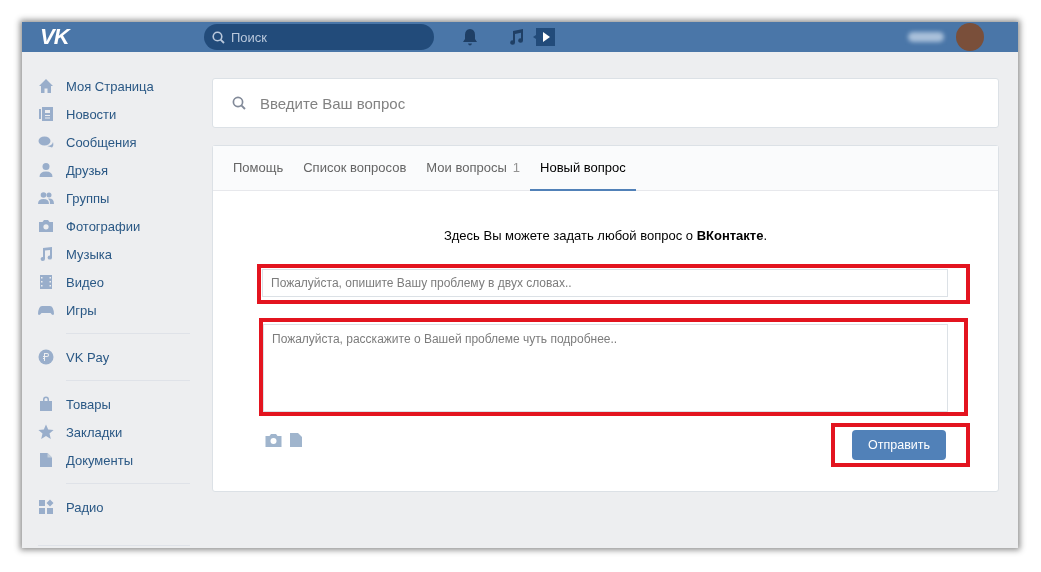 The image size is (1041, 572). Describe the element at coordinates (114, 282) in the screenshot. I see `sidebar-item: Видео` at that location.